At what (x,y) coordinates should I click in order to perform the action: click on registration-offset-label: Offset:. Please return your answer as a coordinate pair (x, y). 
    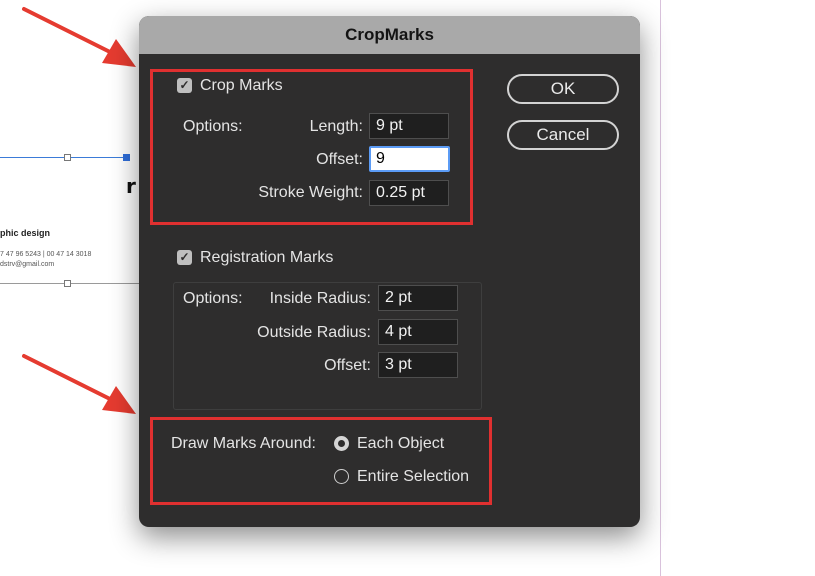
    Looking at the image, I should click on (347, 365).